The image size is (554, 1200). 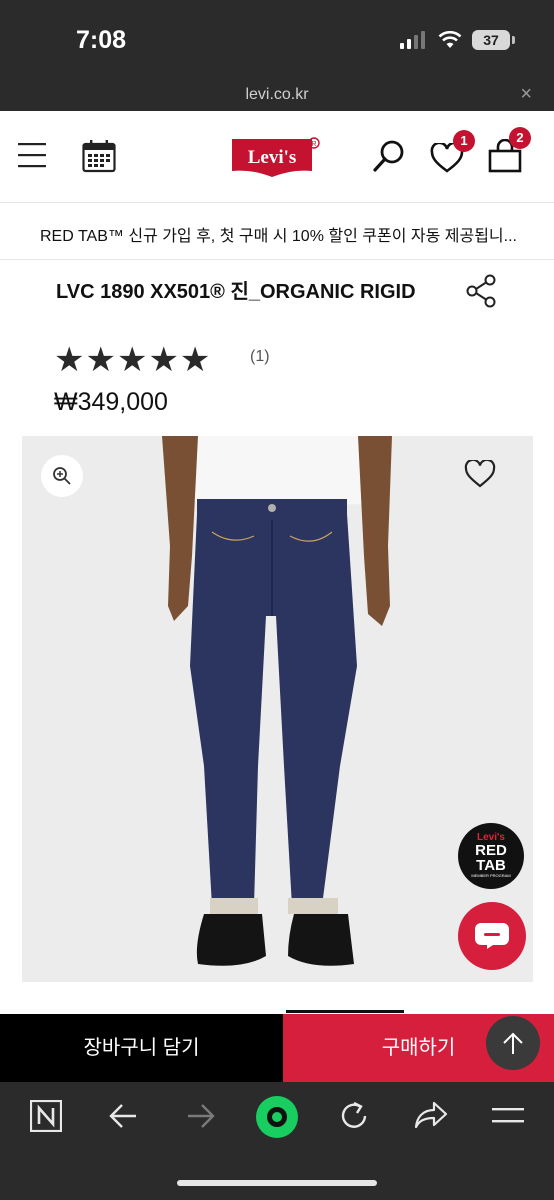 What do you see at coordinates (201, 1116) in the screenshot?
I see `forward-icon` at bounding box center [201, 1116].